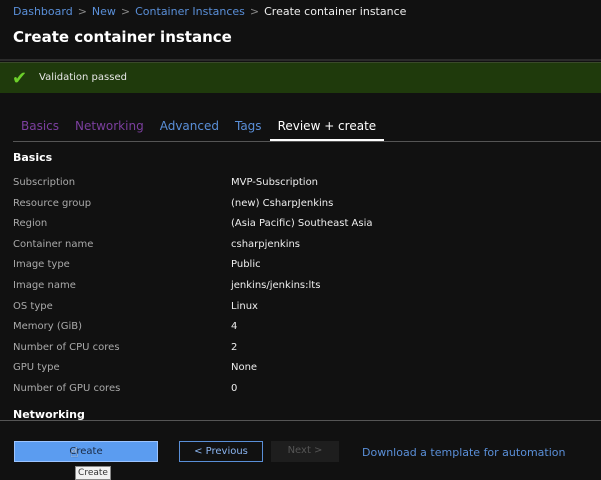  Describe the element at coordinates (104, 11) in the screenshot. I see `breadcrumb-new: New` at that location.